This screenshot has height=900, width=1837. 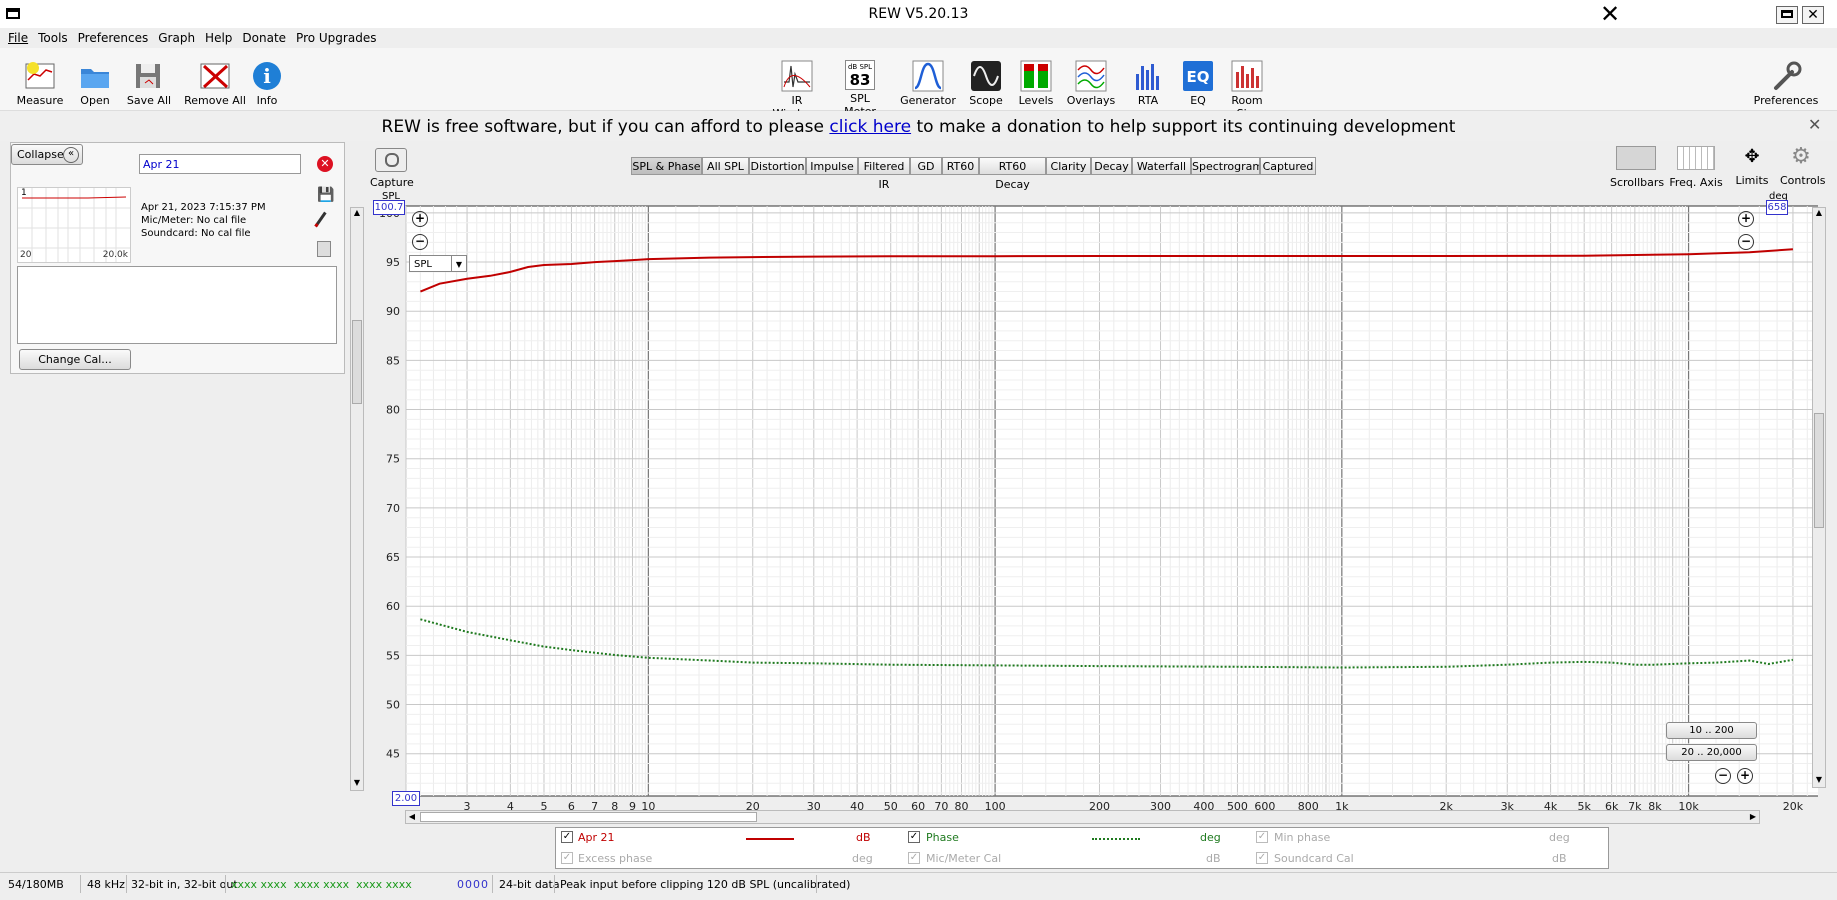 What do you see at coordinates (588, 817) in the screenshot?
I see `hscroll-thumb` at bounding box center [588, 817].